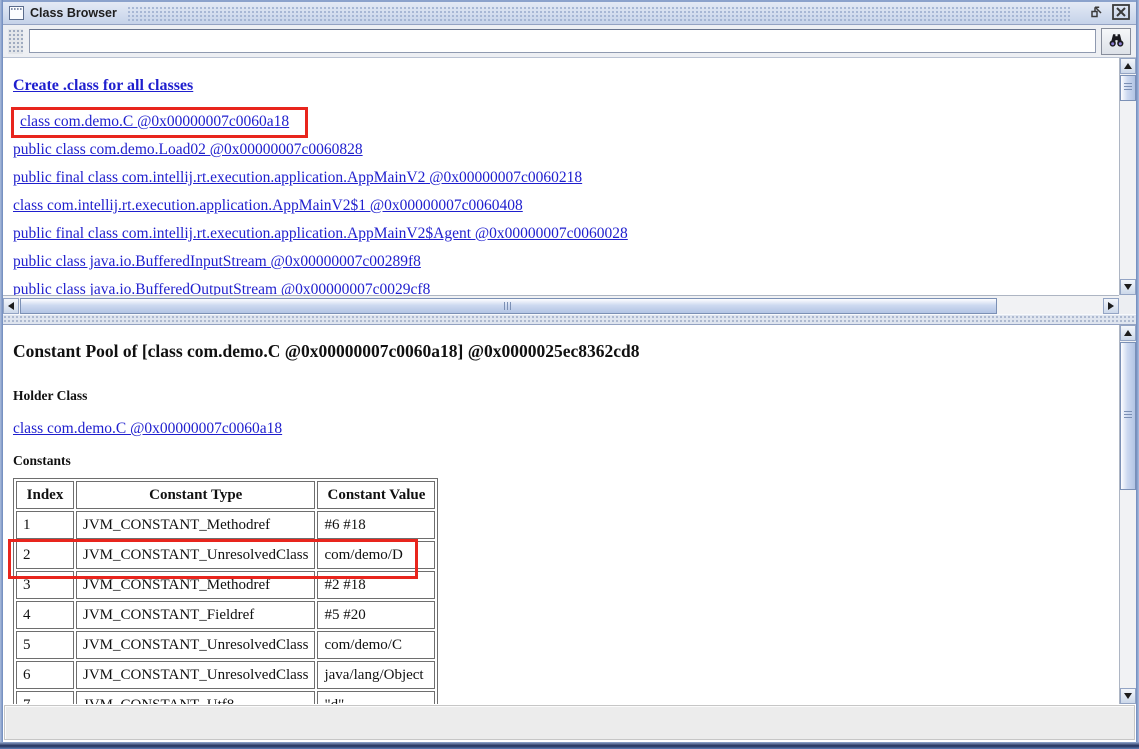 The height and width of the screenshot is (749, 1139). Describe the element at coordinates (376, 555) in the screenshot. I see `cell-value: com/demo/D` at that location.